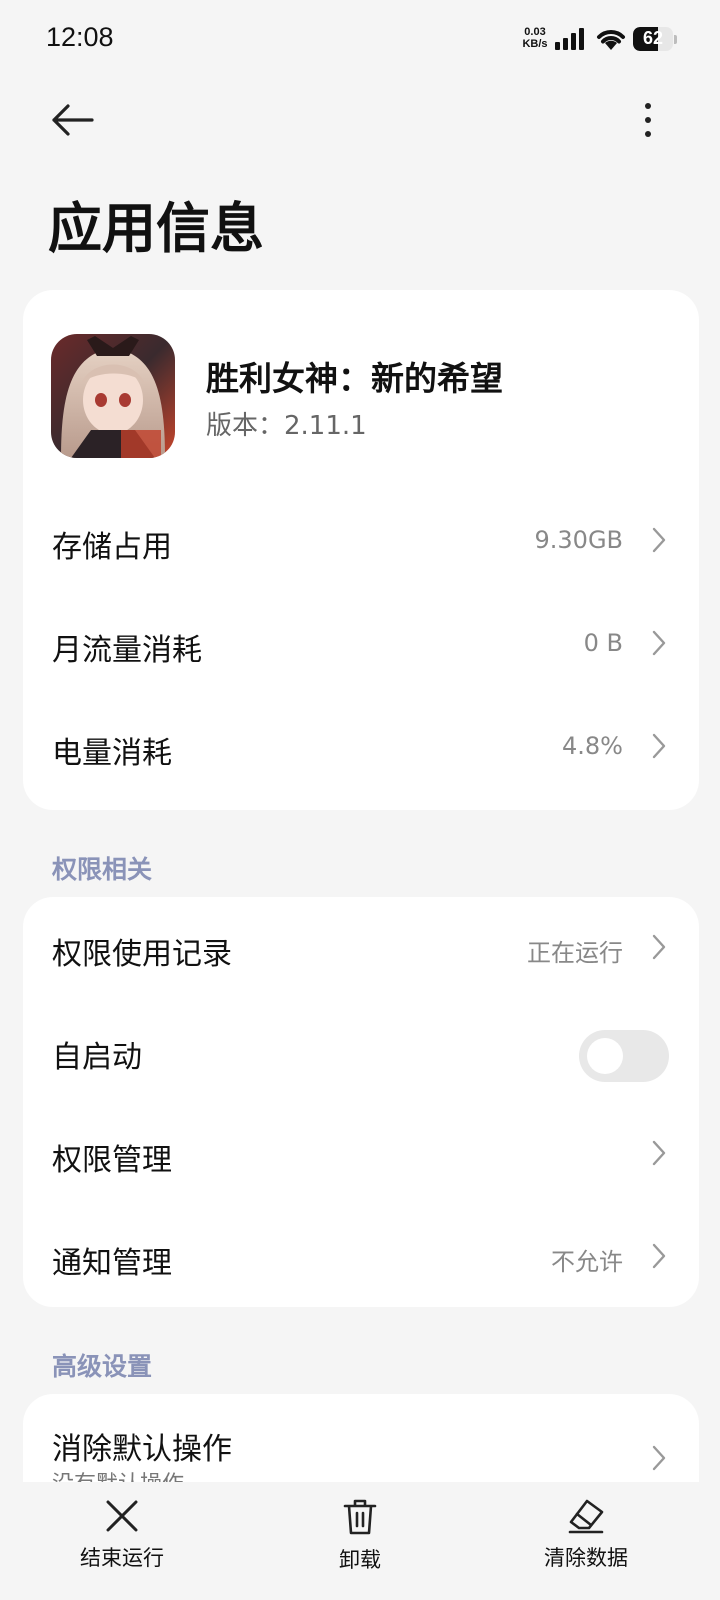  I want to click on bottom-action-bar: 结束运行 卸载 清除数据, so click(360, 1541).